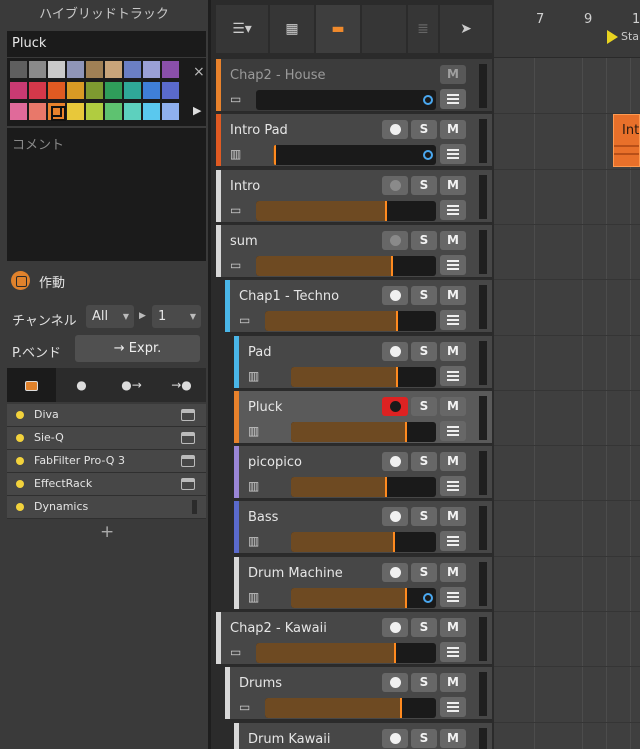 The width and height of the screenshot is (640, 749). Describe the element at coordinates (363, 528) in the screenshot. I see `track-header: Bass ▥ M S` at that location.